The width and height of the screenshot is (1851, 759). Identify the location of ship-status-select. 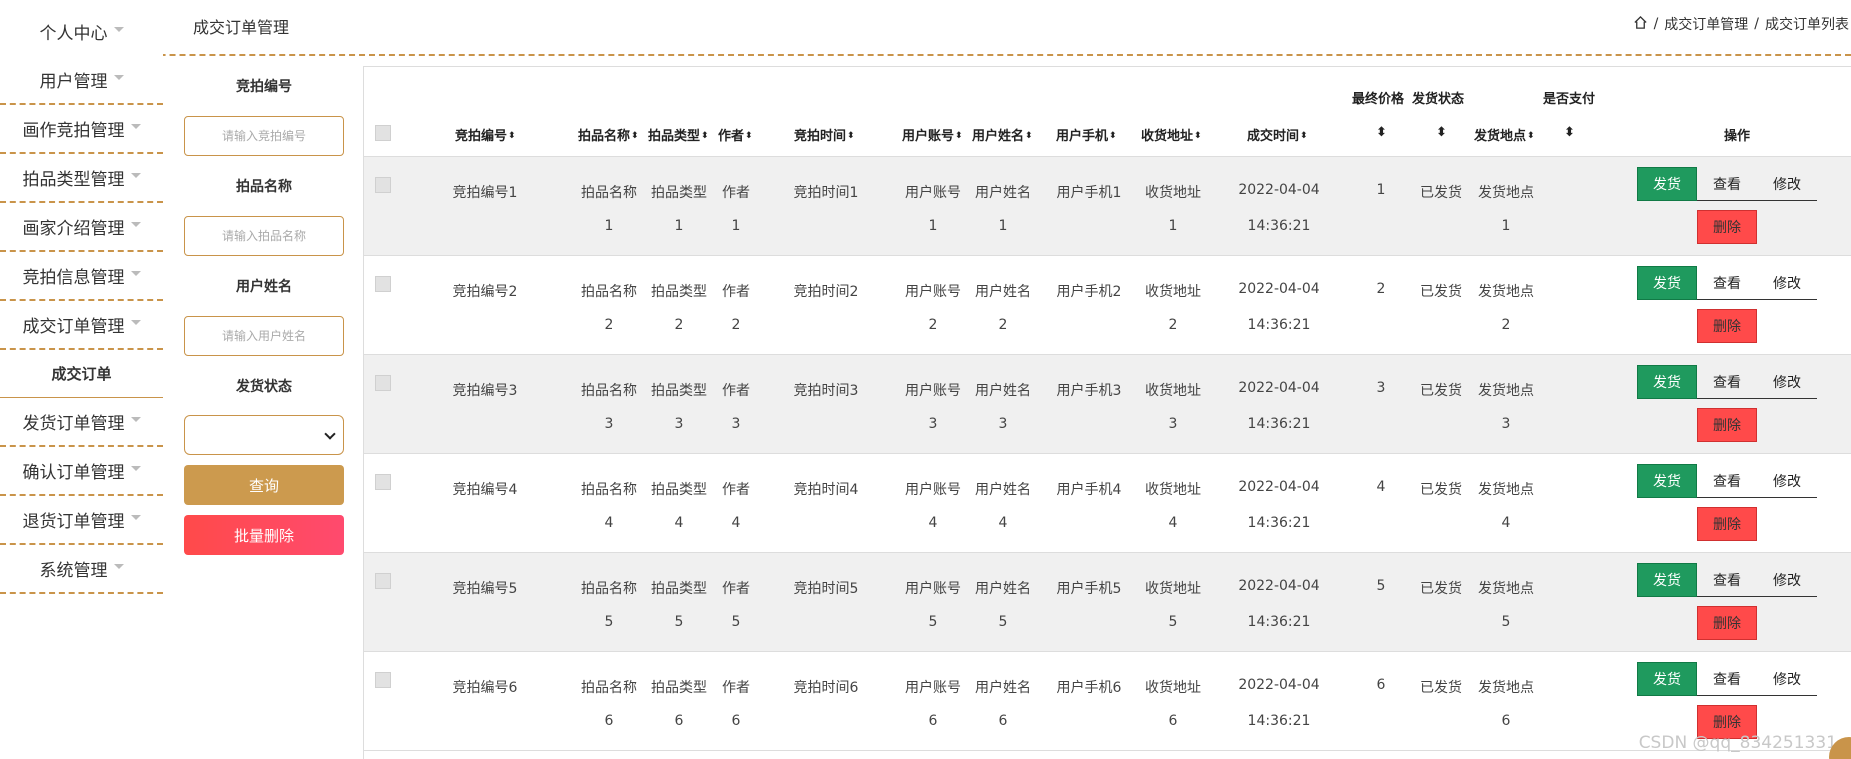
(264, 435).